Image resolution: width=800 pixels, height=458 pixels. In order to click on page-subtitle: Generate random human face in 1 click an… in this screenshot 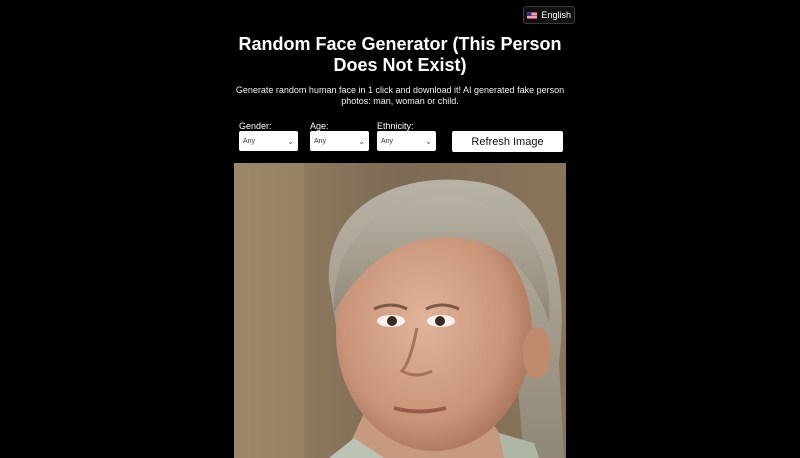, I will do `click(400, 95)`.